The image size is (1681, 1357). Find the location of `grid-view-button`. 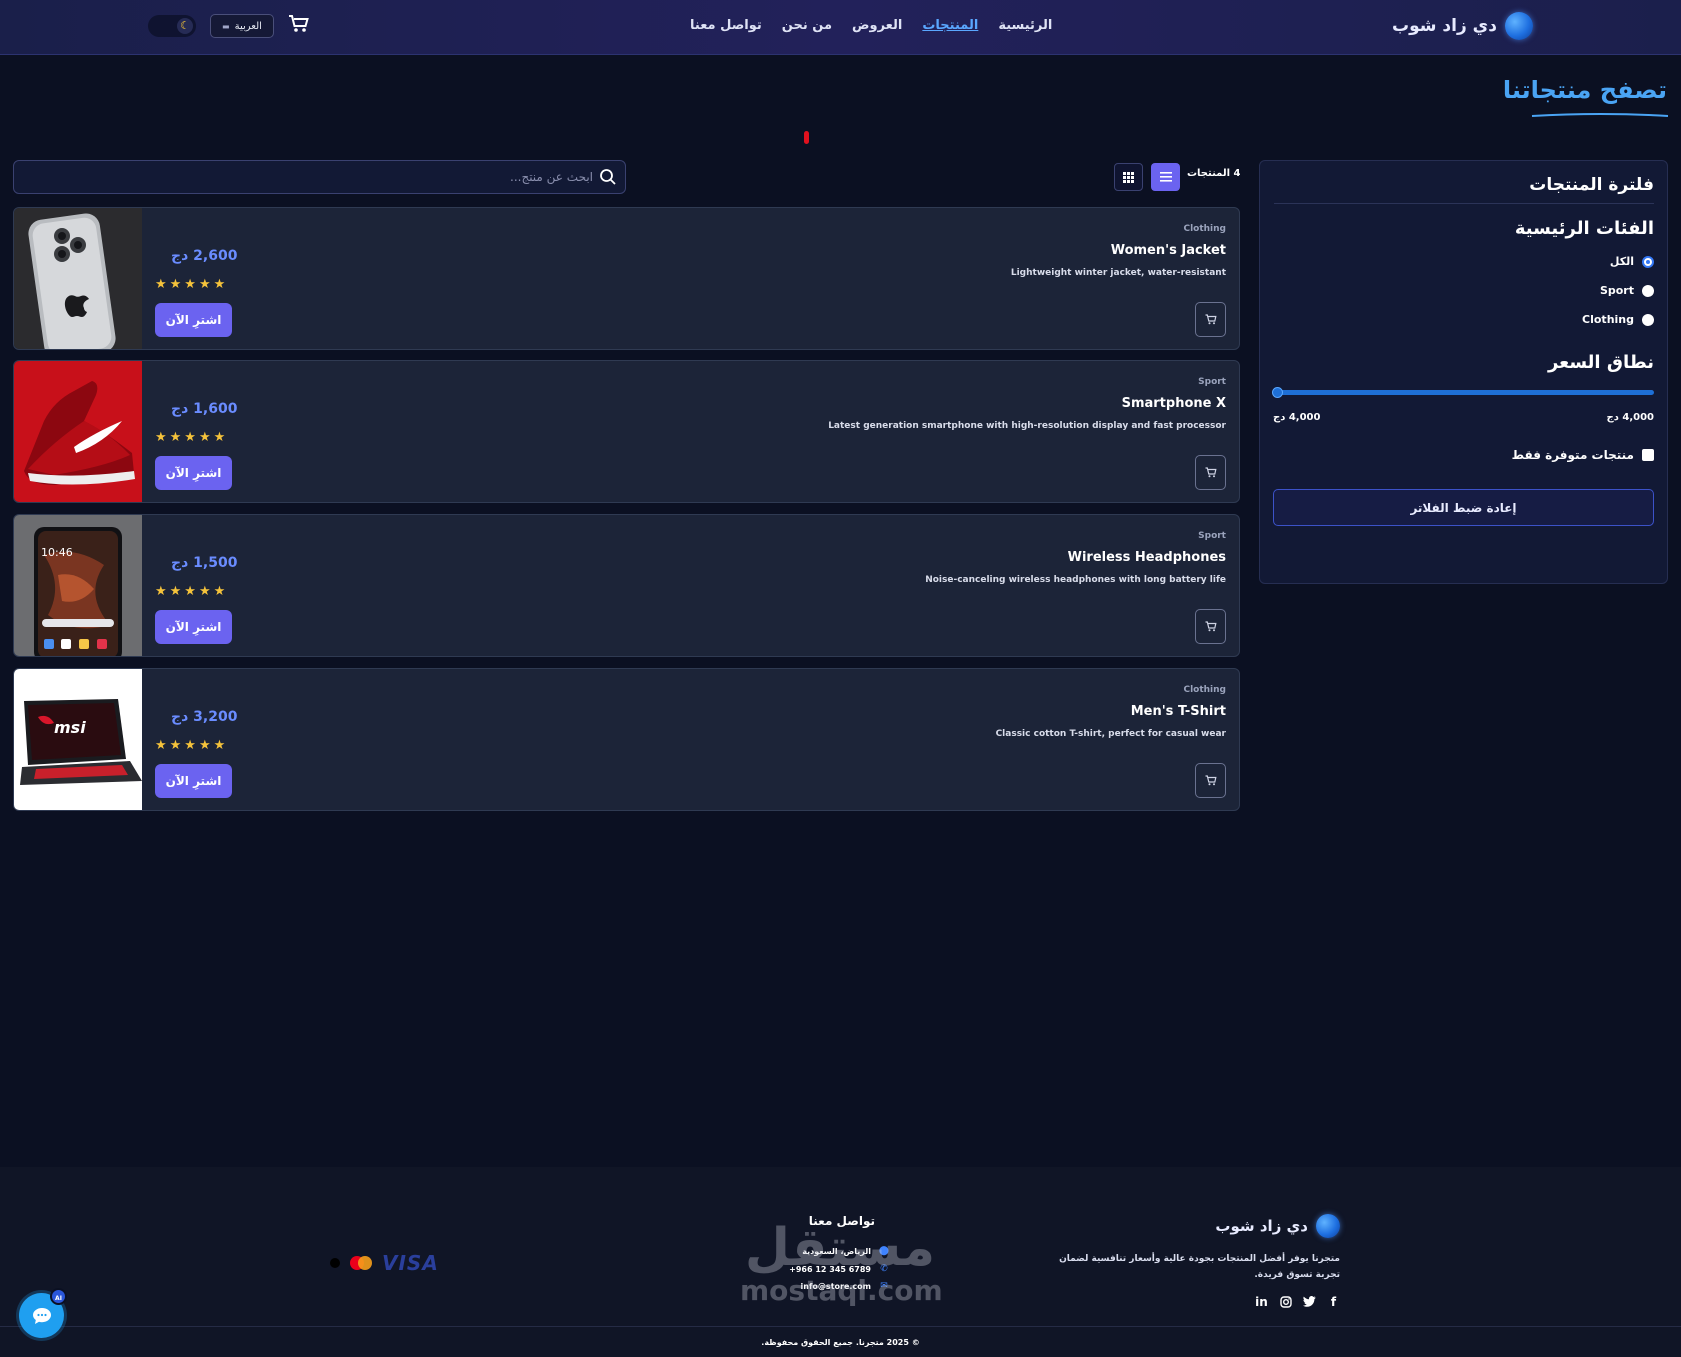

grid-view-button is located at coordinates (1128, 177).